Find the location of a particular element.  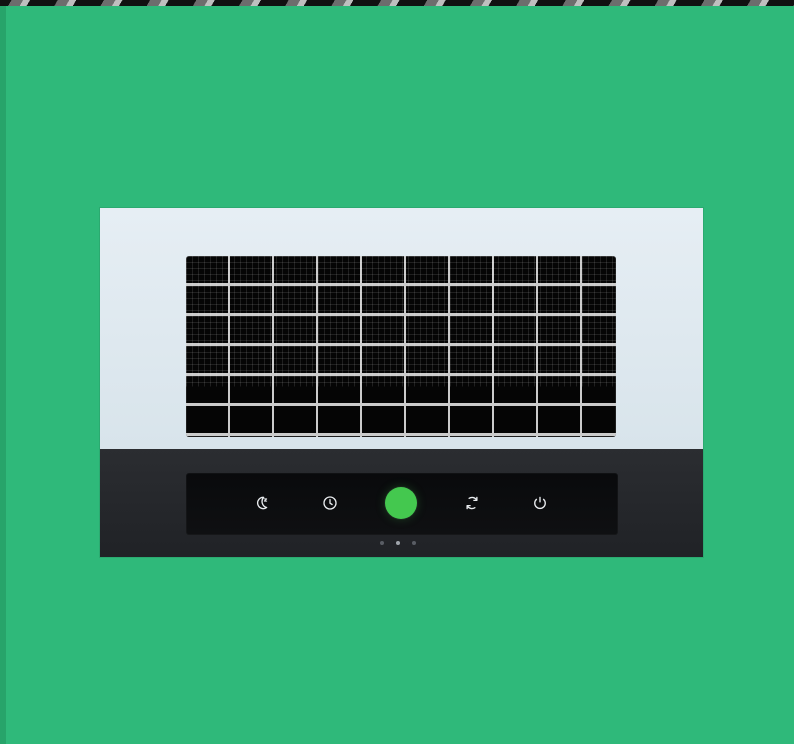

auto-mode-icon is located at coordinates (472, 503).